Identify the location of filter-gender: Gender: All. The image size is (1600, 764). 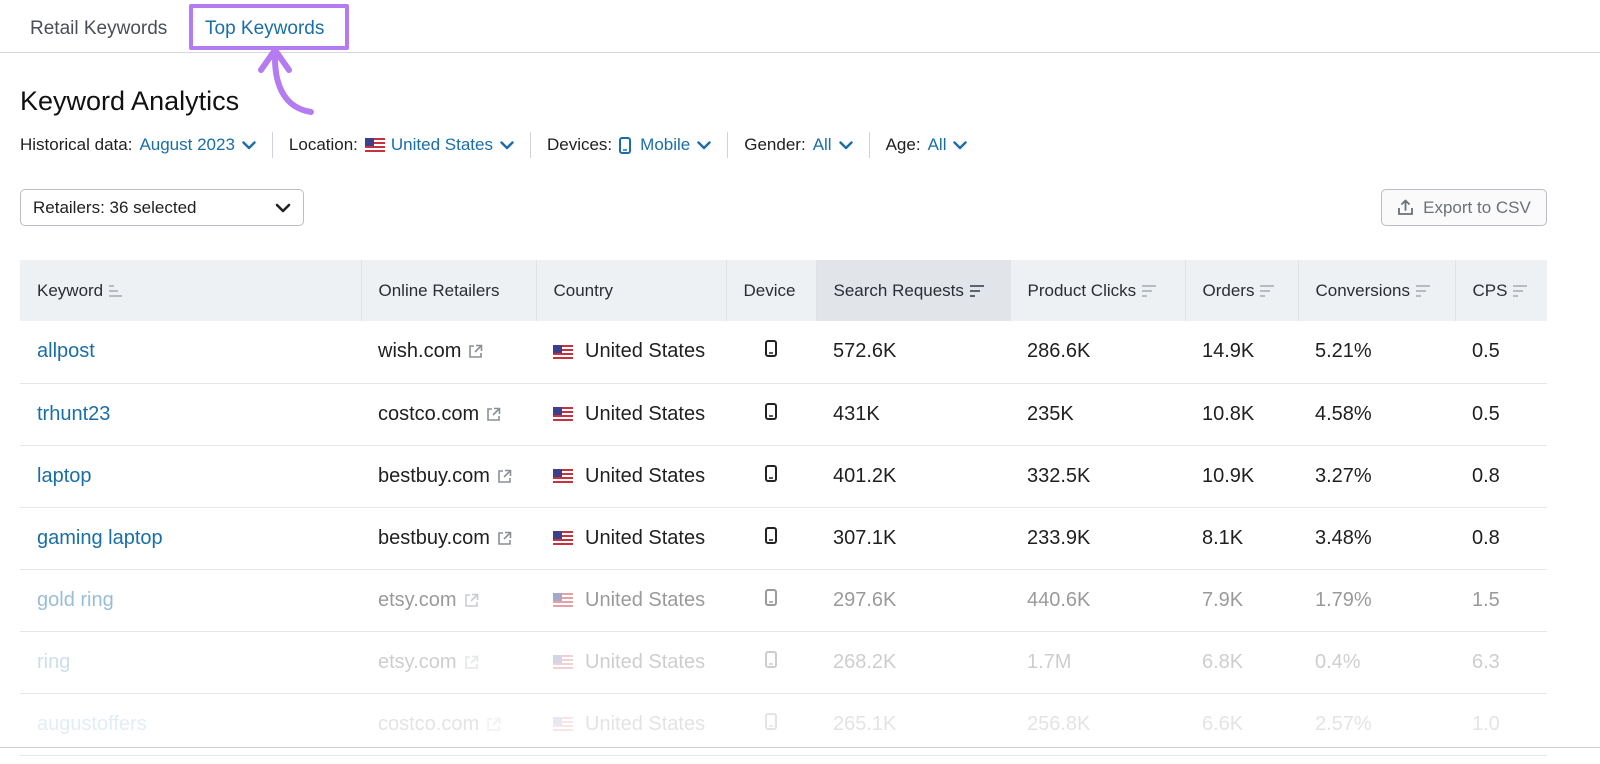
(799, 145).